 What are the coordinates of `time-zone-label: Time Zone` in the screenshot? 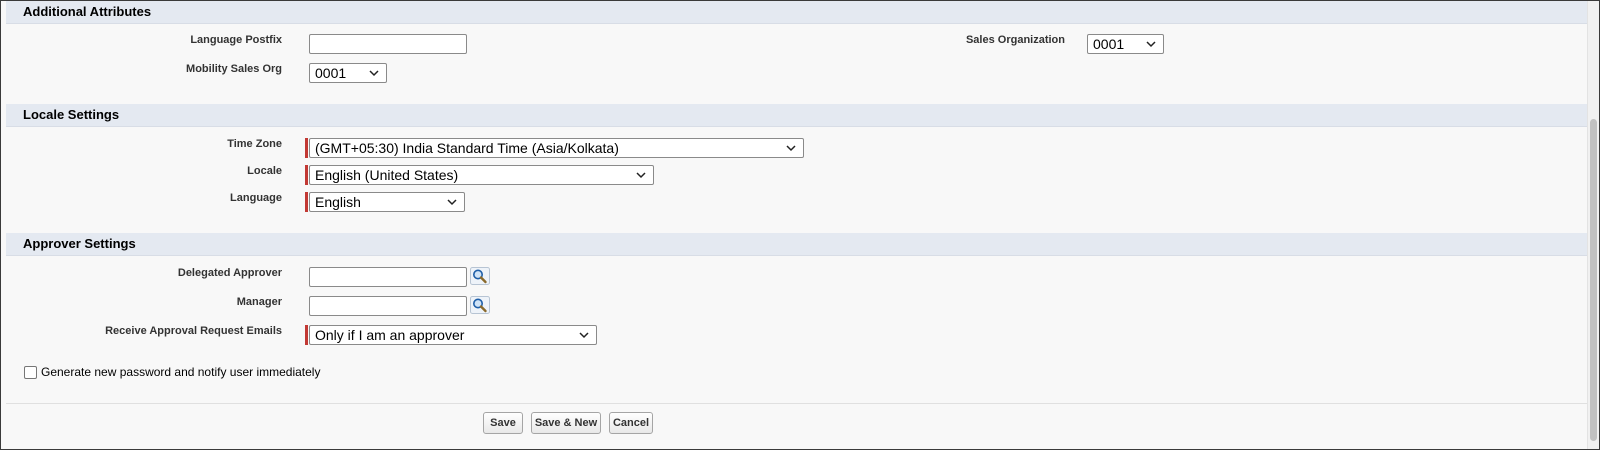 It's located at (254, 144).